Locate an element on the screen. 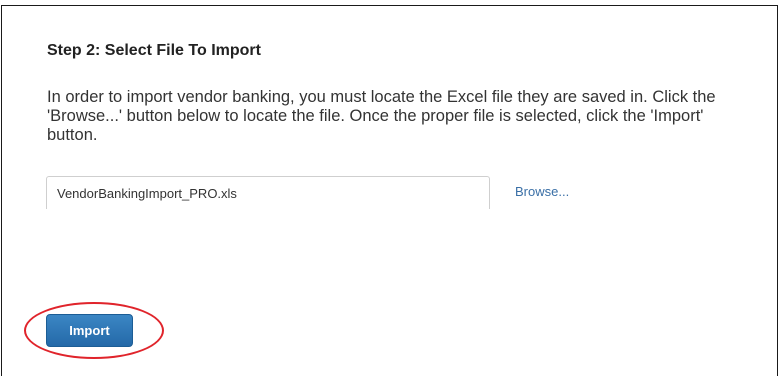  step-title: Step 2: Select File To Import is located at coordinates (154, 50).